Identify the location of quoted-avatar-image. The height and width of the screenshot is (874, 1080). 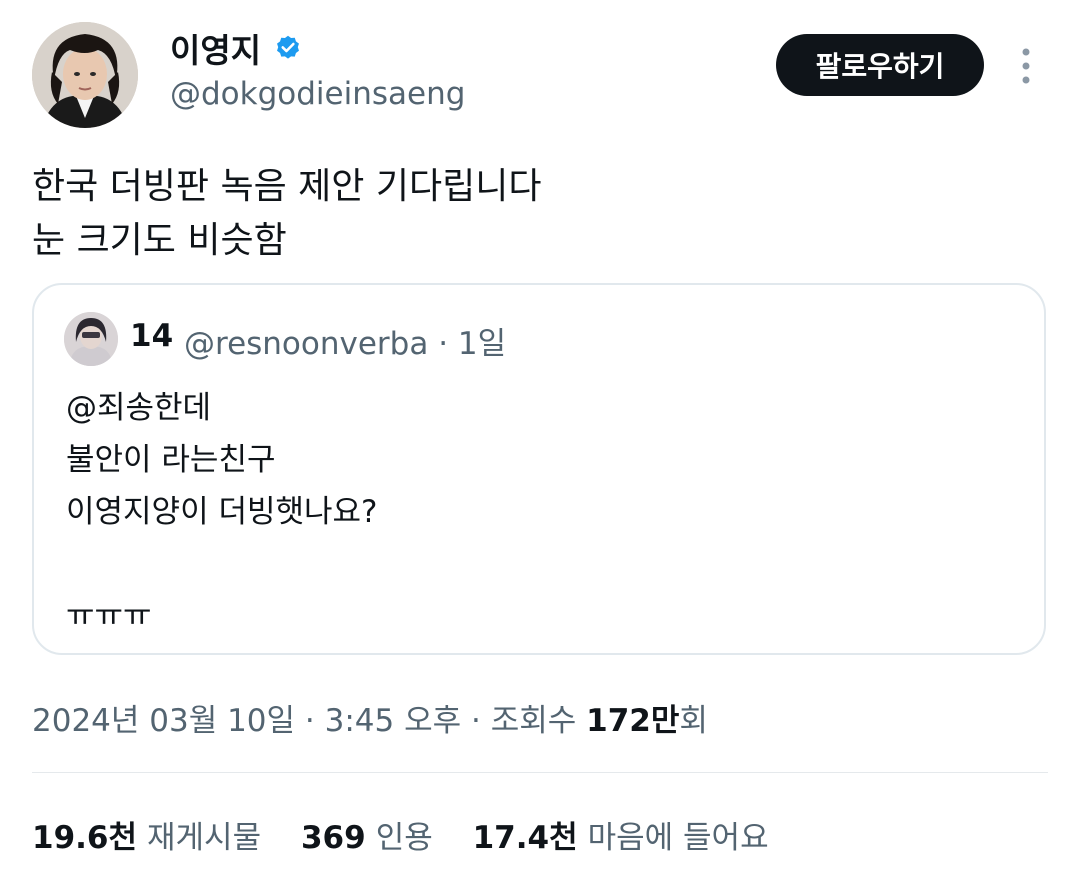
(91, 339).